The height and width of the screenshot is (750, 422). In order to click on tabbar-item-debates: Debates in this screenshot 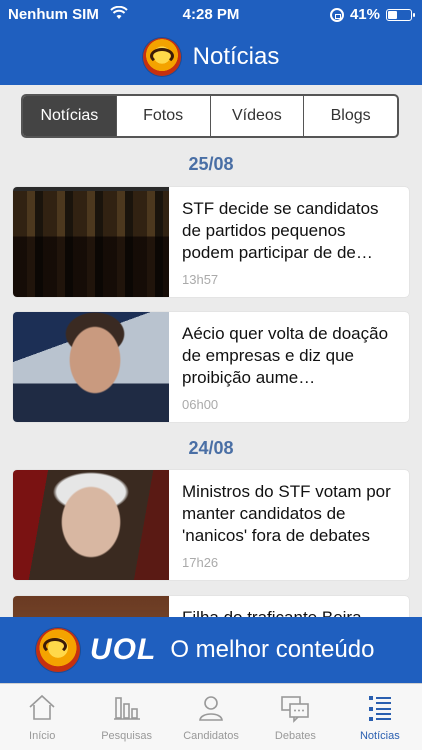, I will do `click(295, 717)`.